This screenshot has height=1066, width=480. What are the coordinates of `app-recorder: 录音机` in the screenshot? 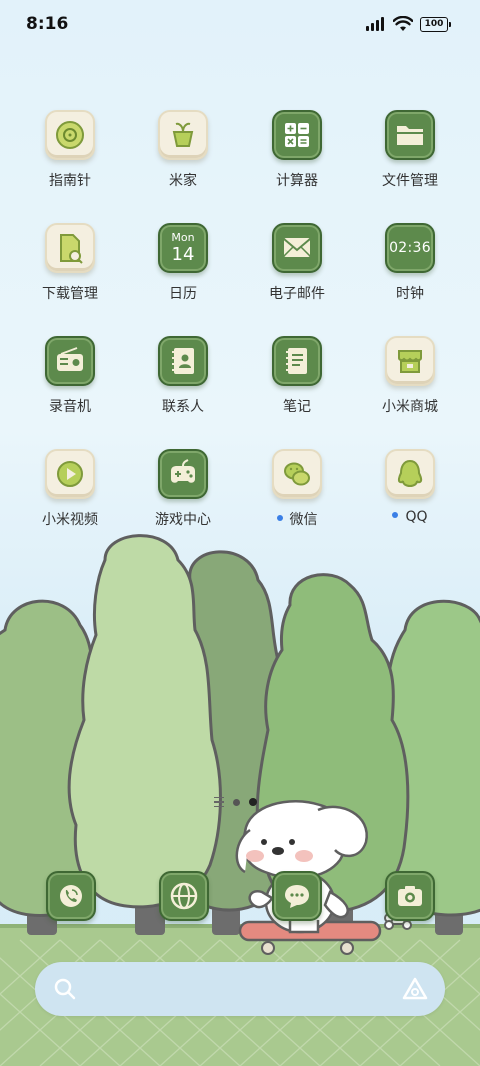 It's located at (70, 376).